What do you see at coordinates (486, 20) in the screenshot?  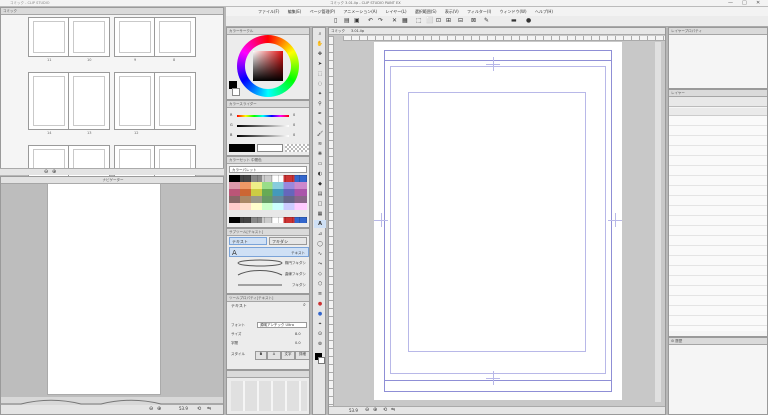 I see `pen-icon: ✎` at bounding box center [486, 20].